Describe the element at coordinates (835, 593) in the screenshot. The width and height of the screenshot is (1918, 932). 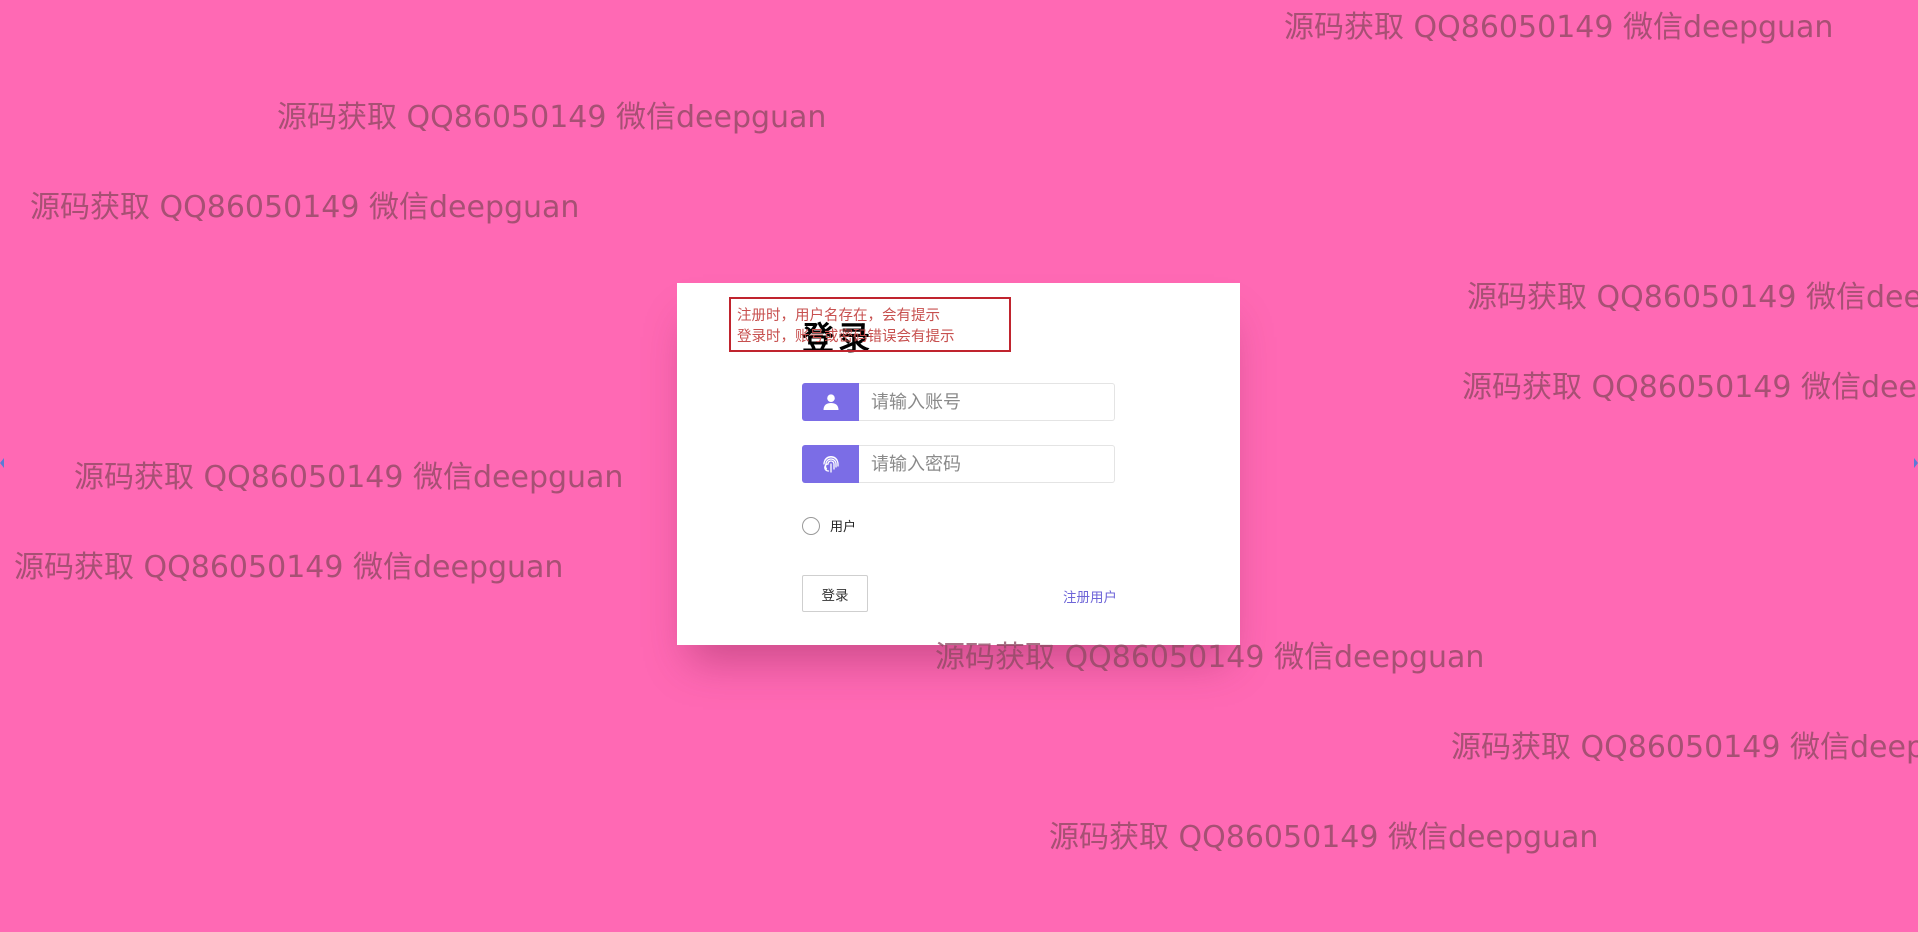
I see `login-button: 登录` at that location.